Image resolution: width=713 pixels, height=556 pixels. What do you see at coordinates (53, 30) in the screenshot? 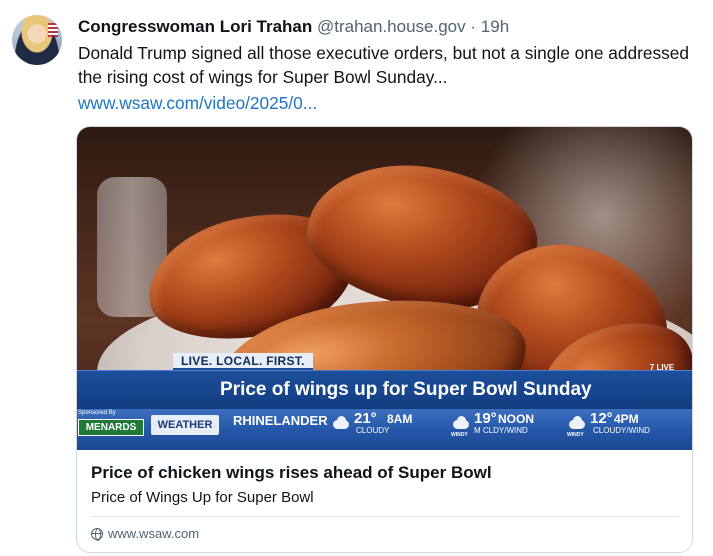
I see `flag-icon` at bounding box center [53, 30].